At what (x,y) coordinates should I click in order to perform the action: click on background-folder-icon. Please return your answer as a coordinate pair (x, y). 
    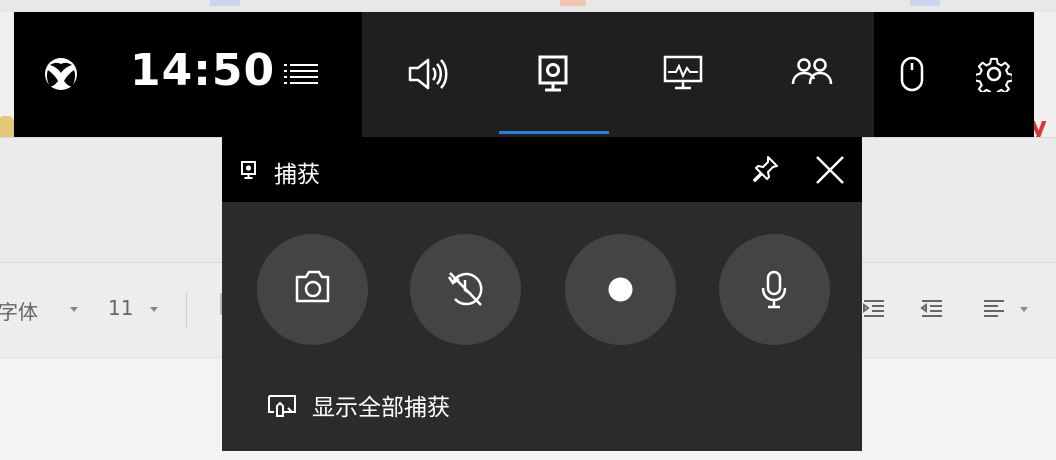
    Looking at the image, I should click on (7, 127).